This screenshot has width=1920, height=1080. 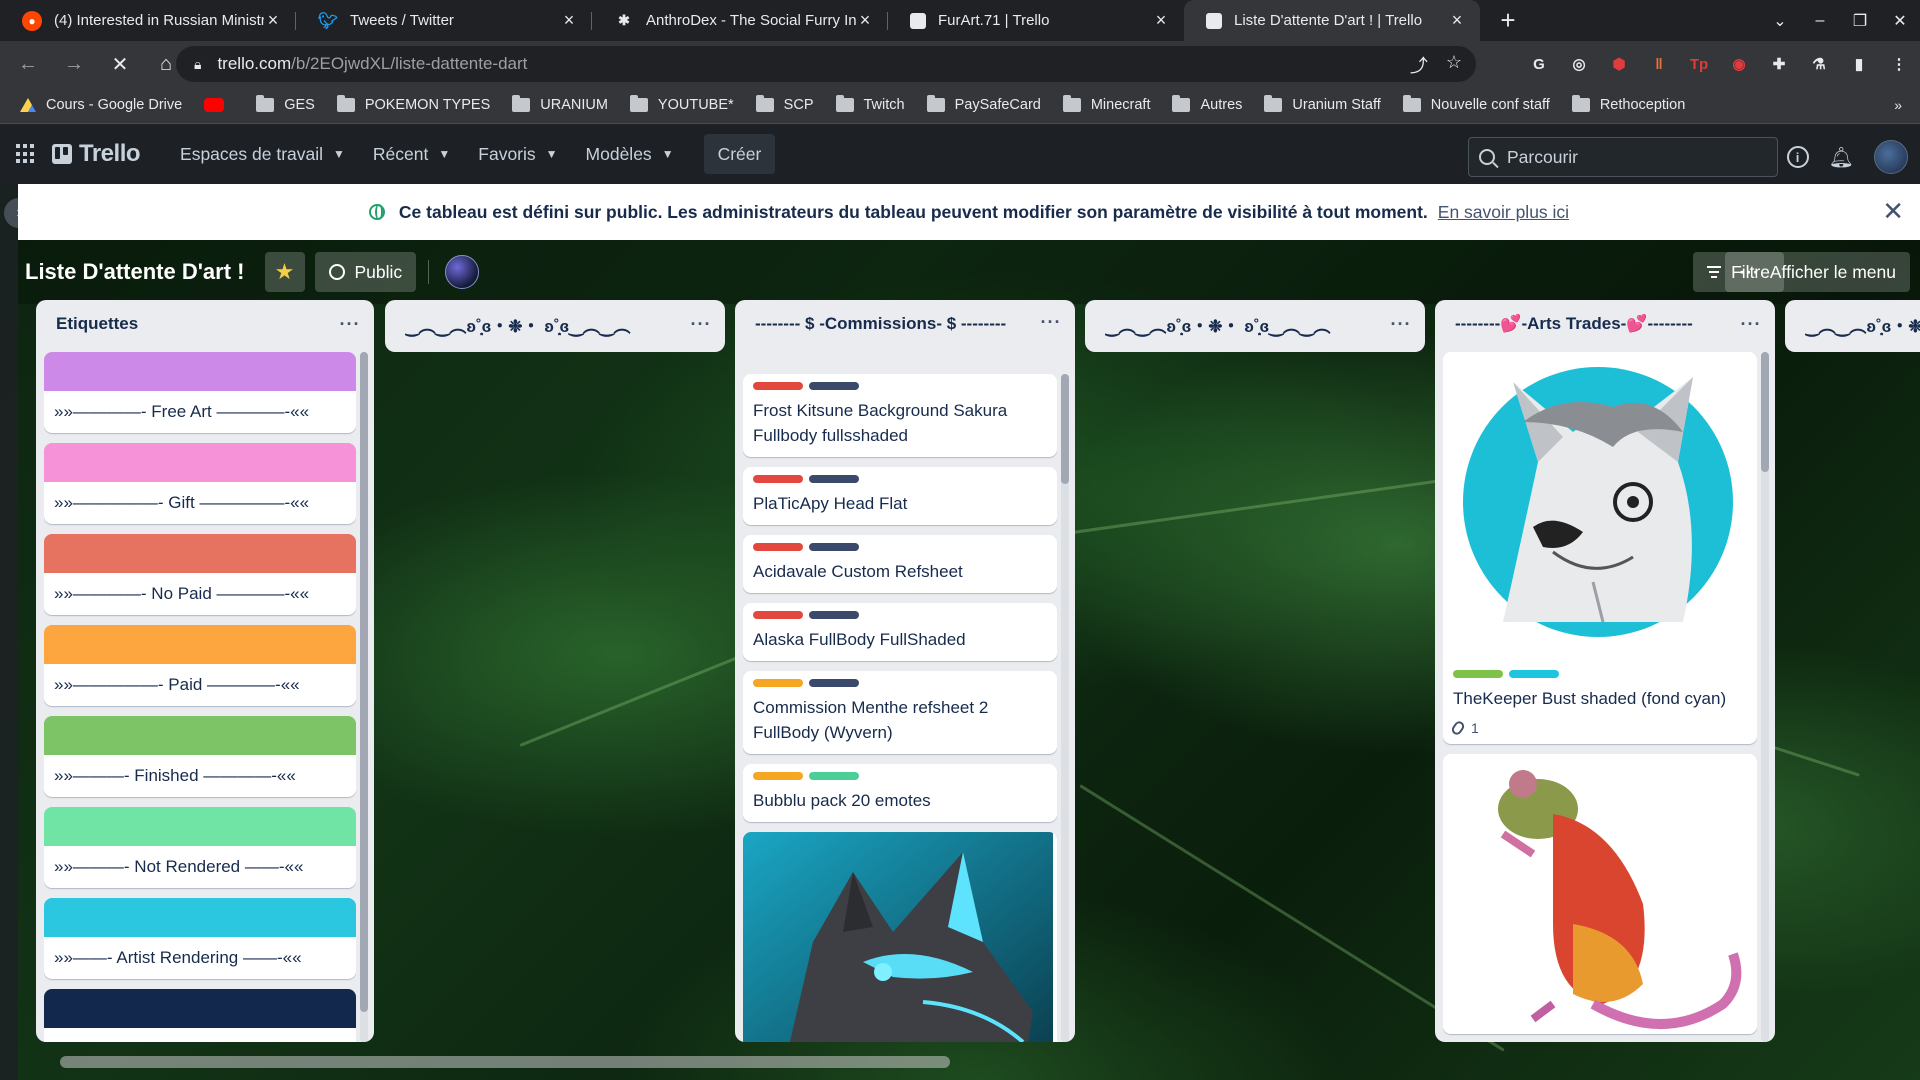 I want to click on card: »»———- Finished ————-««, so click(x=200, y=756).